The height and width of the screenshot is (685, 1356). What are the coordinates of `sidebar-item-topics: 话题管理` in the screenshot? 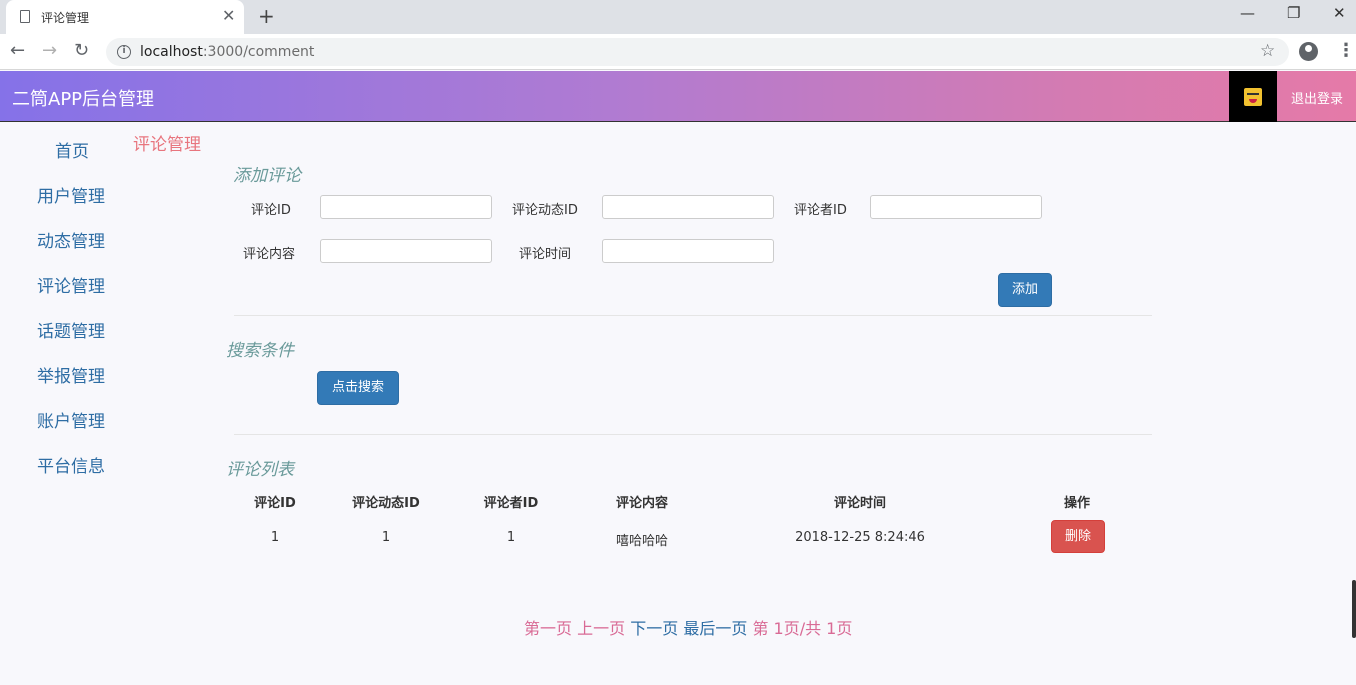 It's located at (71, 329).